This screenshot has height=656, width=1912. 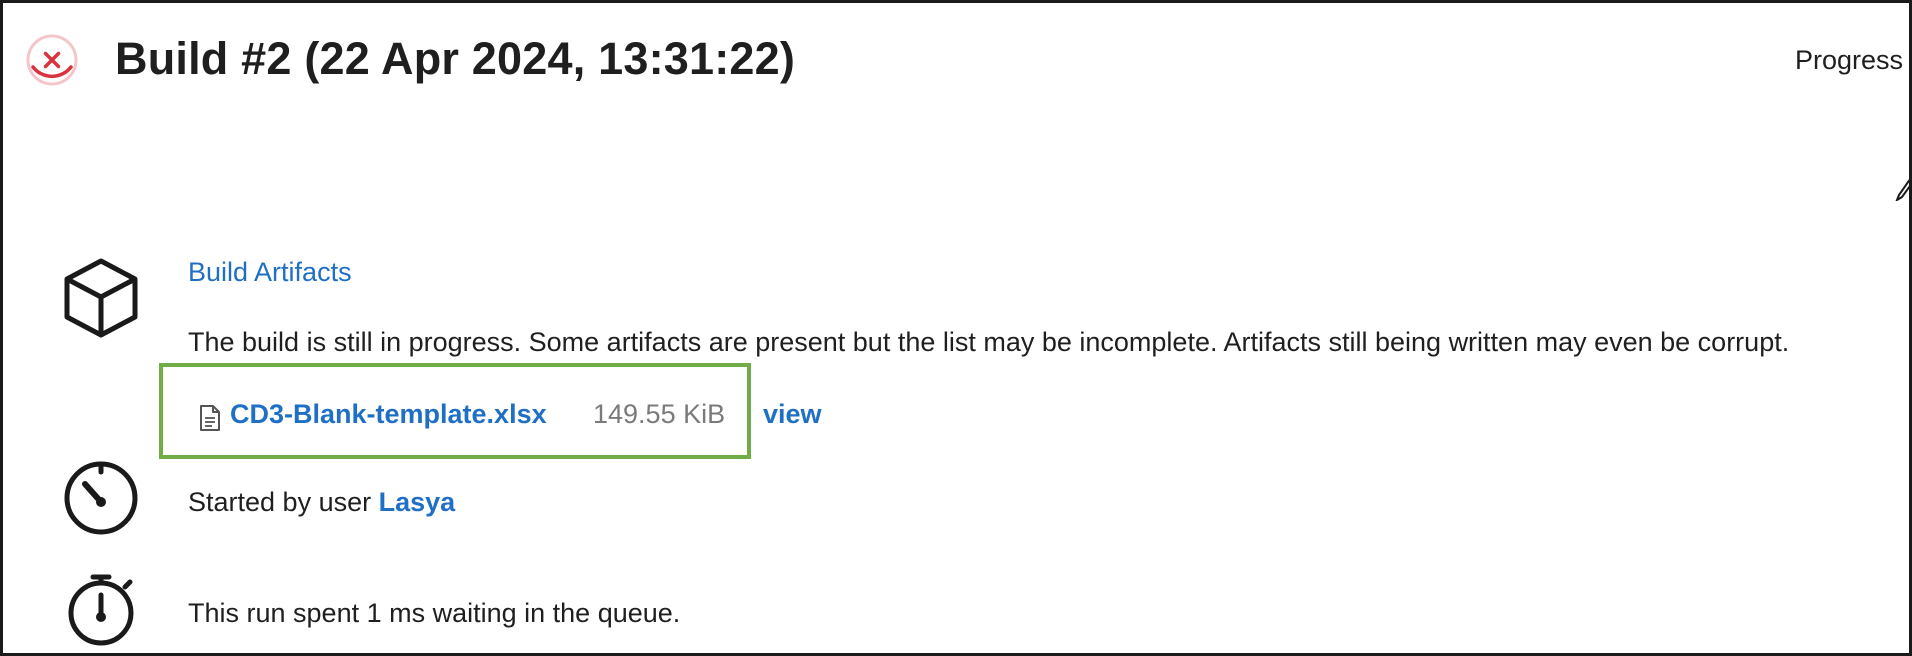 What do you see at coordinates (417, 502) in the screenshot?
I see `user-link: Lasya` at bounding box center [417, 502].